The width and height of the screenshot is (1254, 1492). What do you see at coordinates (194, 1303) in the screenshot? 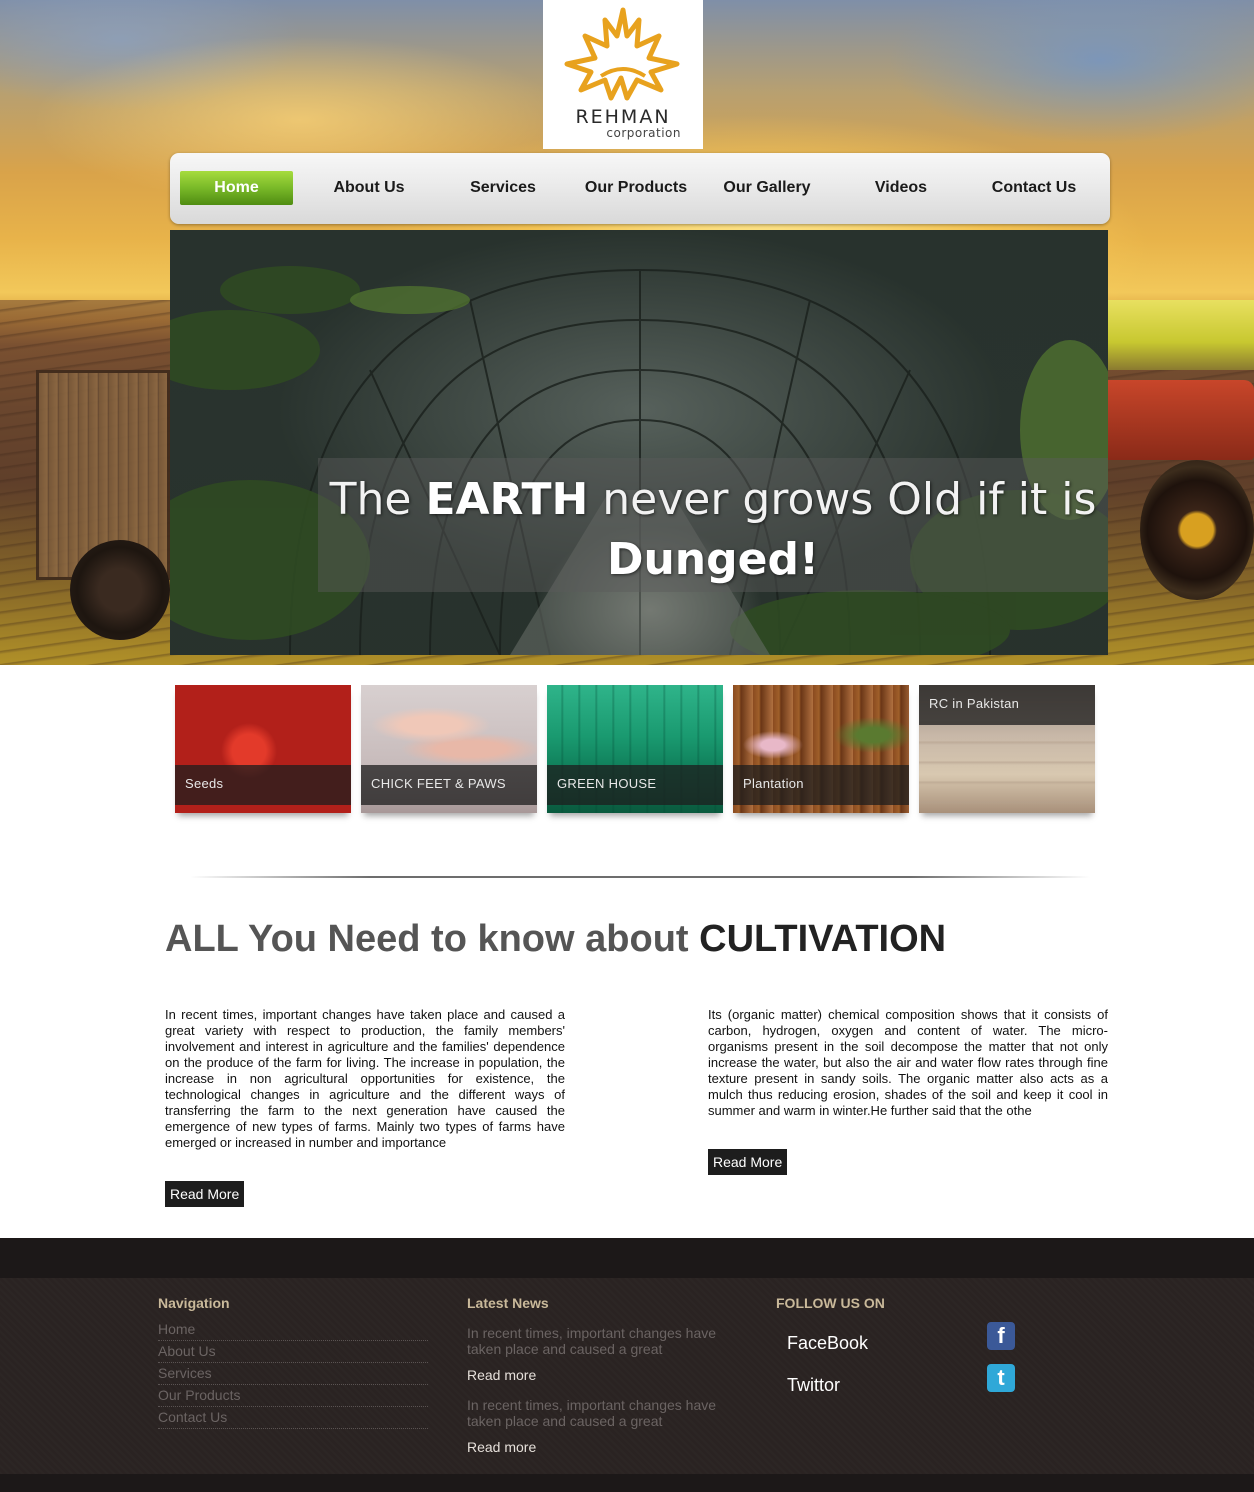
I see `footer-navigation-title: Navigation` at bounding box center [194, 1303].